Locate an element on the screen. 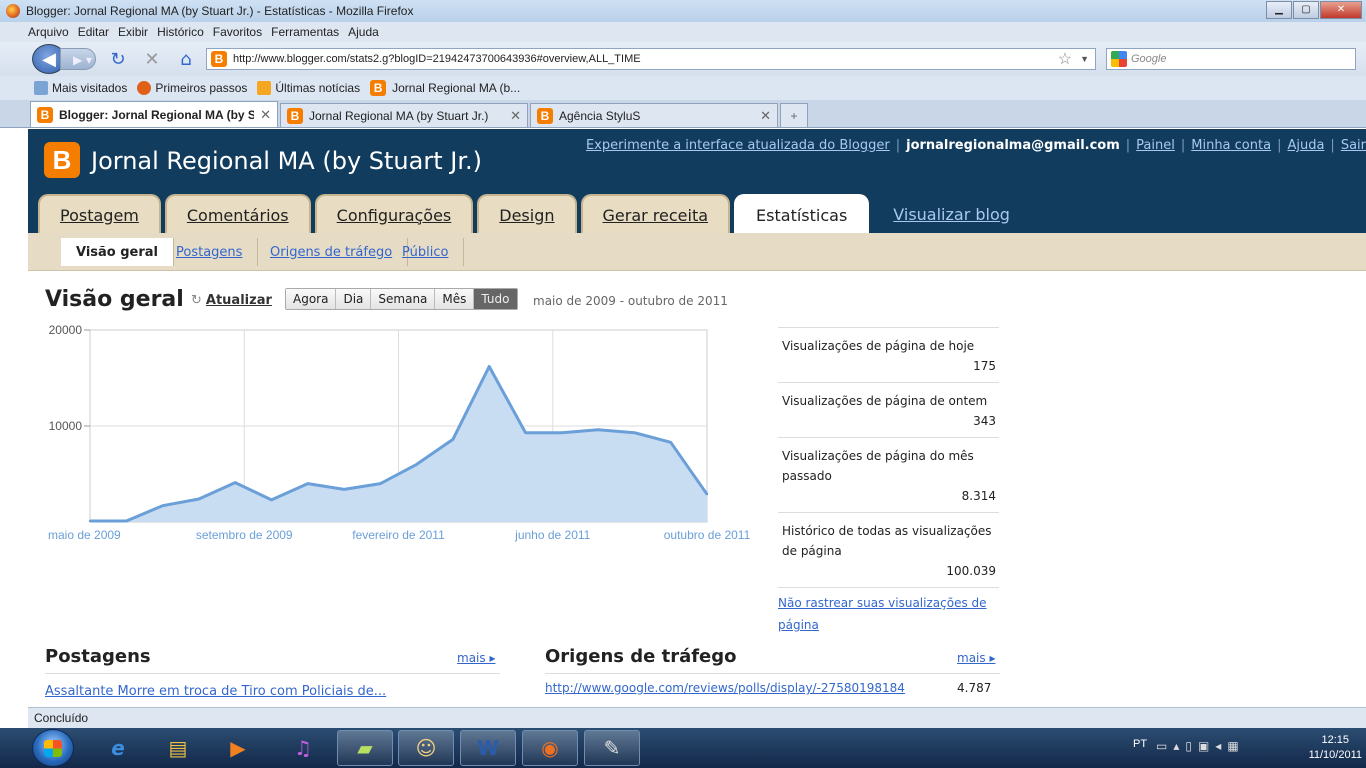 The width and height of the screenshot is (1366, 768). menu-editar: Editar is located at coordinates (93, 32).